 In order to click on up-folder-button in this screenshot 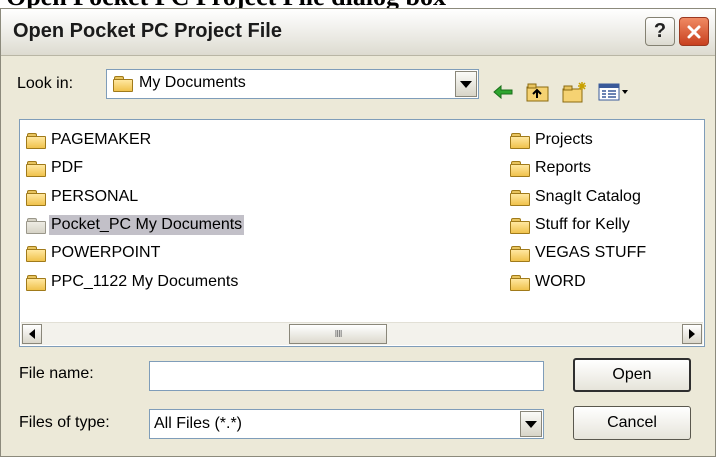, I will do `click(538, 92)`.